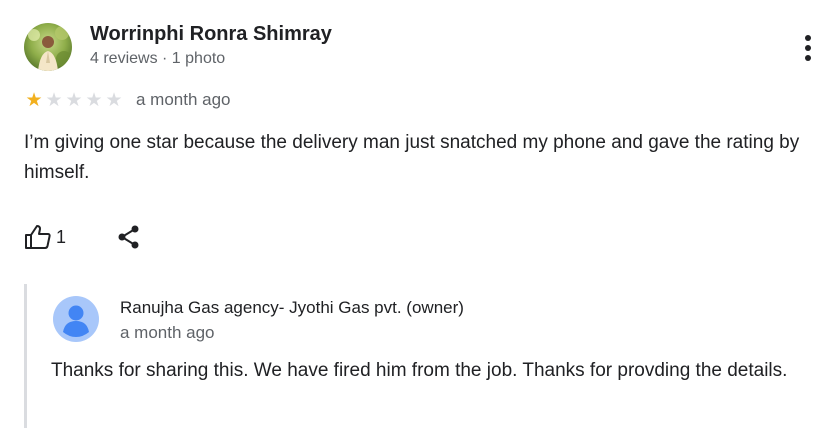  Describe the element at coordinates (48, 47) in the screenshot. I see `reviewer-avatar` at that location.